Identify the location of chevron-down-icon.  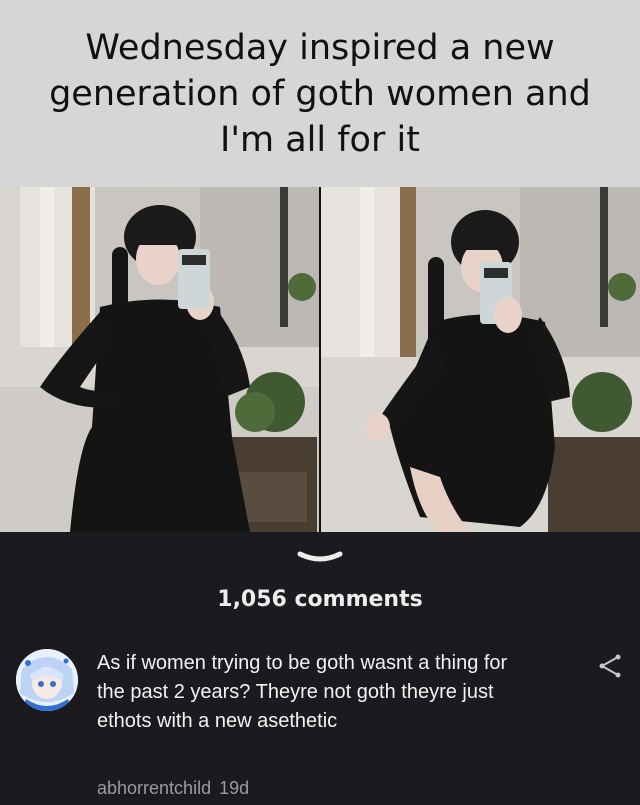
(320, 560).